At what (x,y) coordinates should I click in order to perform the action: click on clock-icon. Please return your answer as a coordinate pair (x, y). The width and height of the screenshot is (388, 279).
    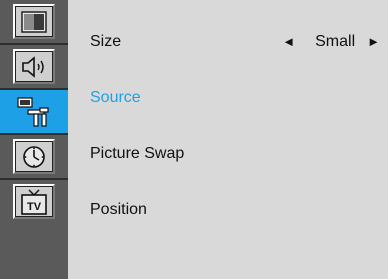
    Looking at the image, I should click on (34, 156).